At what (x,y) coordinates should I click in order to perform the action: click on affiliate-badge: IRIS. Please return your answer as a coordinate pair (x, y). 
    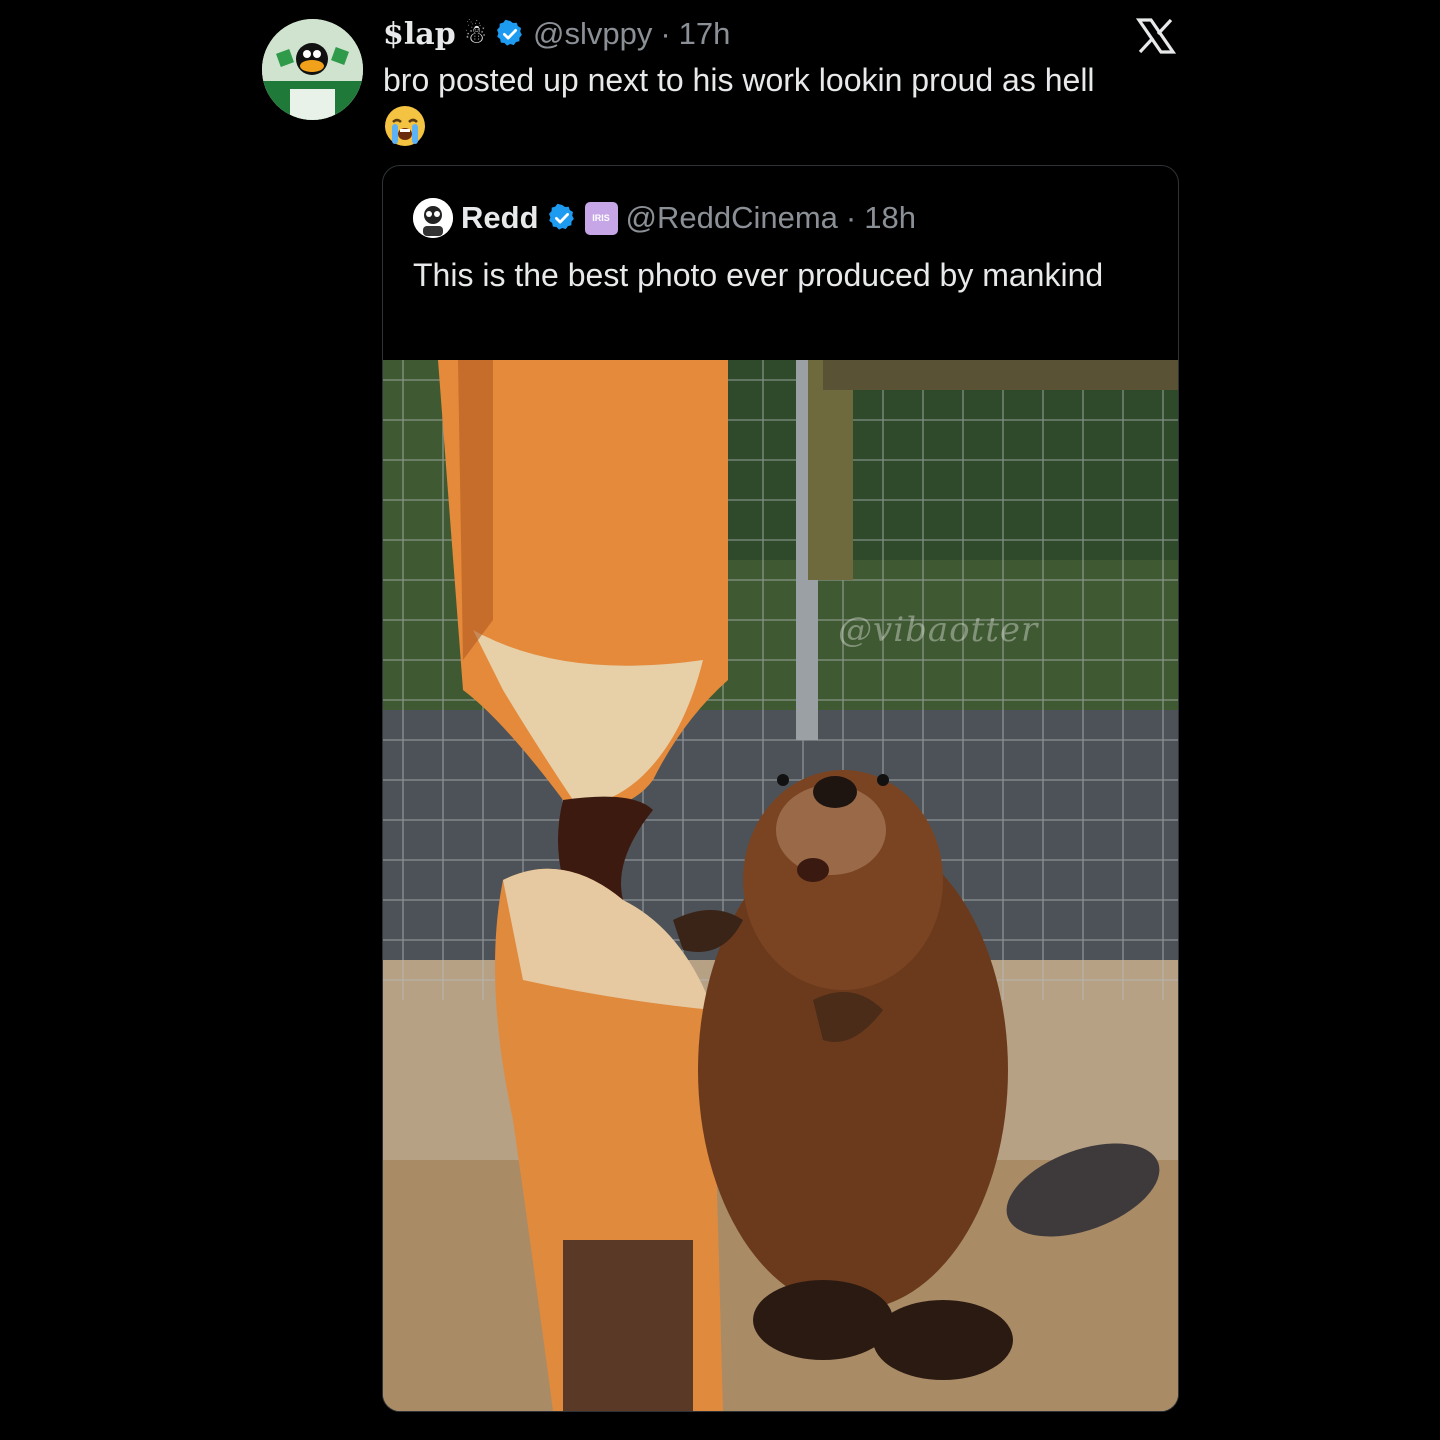
    Looking at the image, I should click on (601, 218).